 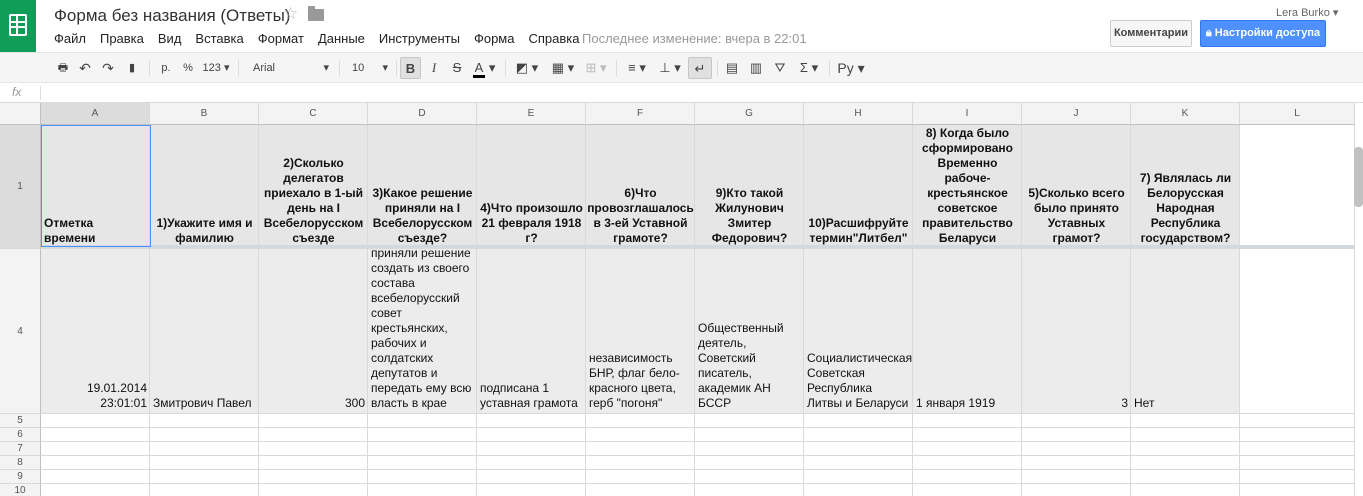 I want to click on menu-format: Формат, so click(x=281, y=38).